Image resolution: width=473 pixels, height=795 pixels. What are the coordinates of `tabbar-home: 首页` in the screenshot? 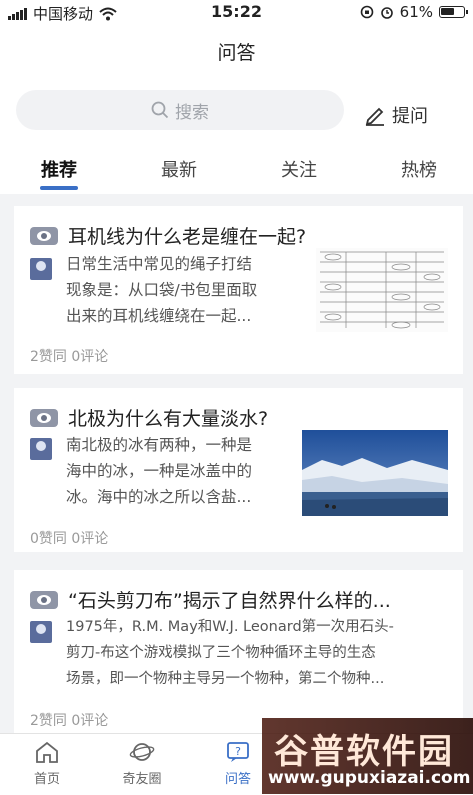 It's located at (47, 763).